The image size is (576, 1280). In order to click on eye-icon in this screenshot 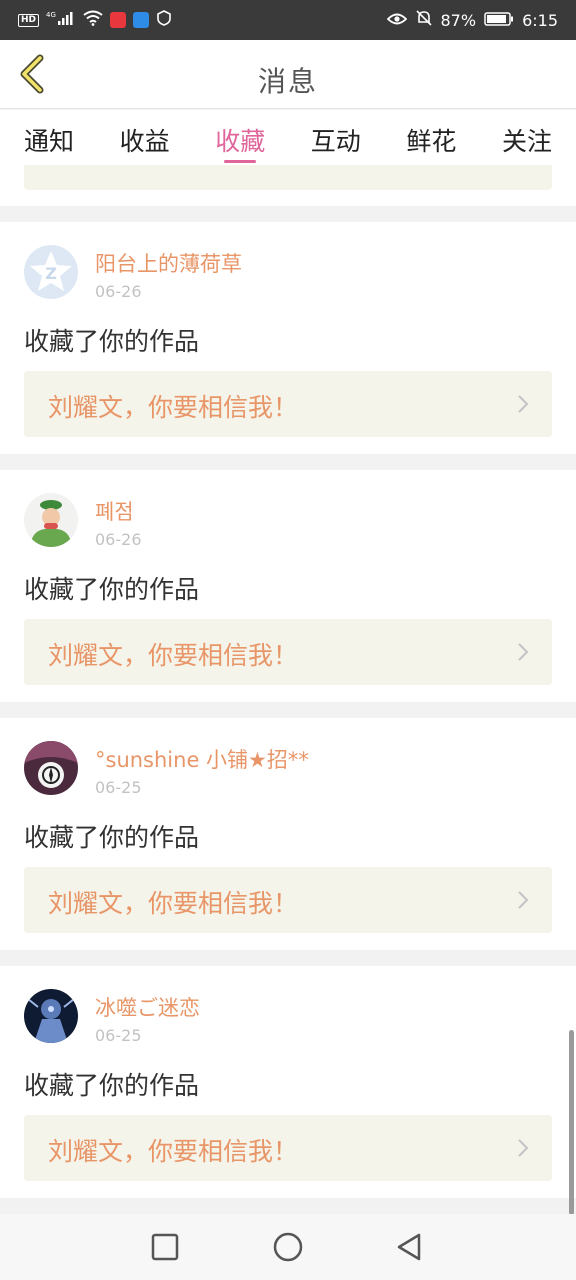, I will do `click(396, 20)`.